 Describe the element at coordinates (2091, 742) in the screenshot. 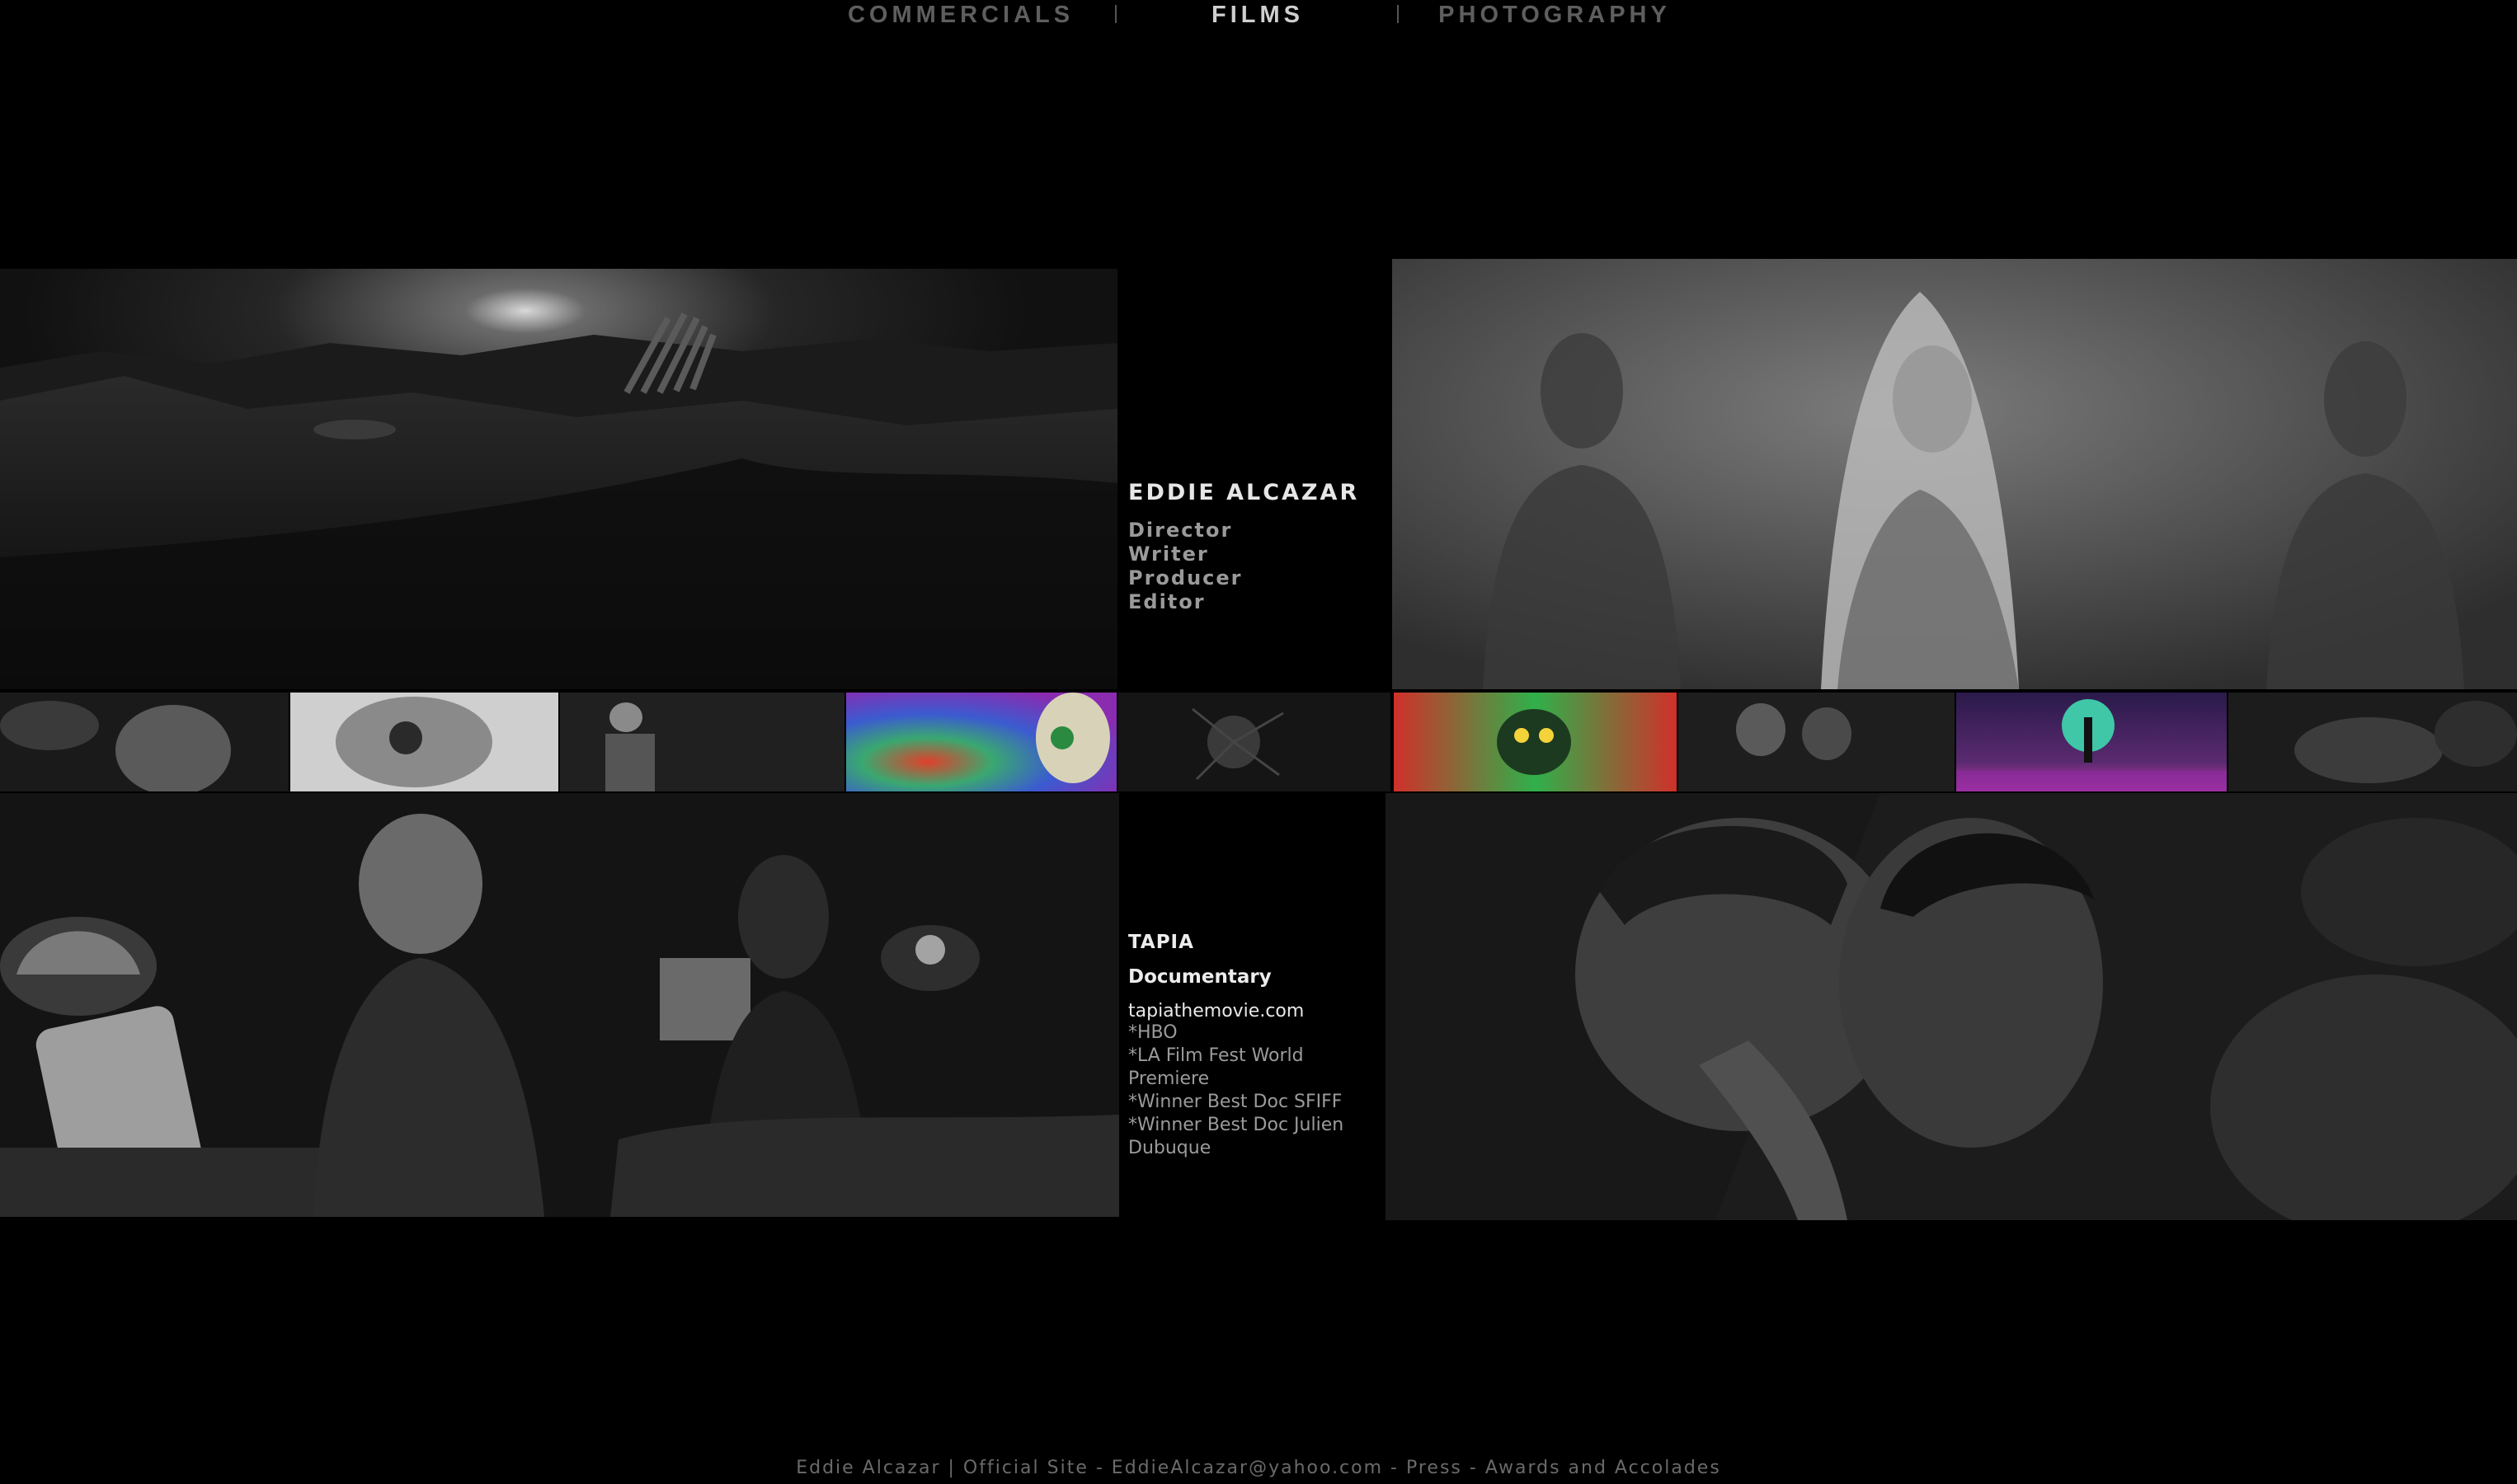

I see `thumb-space-portal` at that location.